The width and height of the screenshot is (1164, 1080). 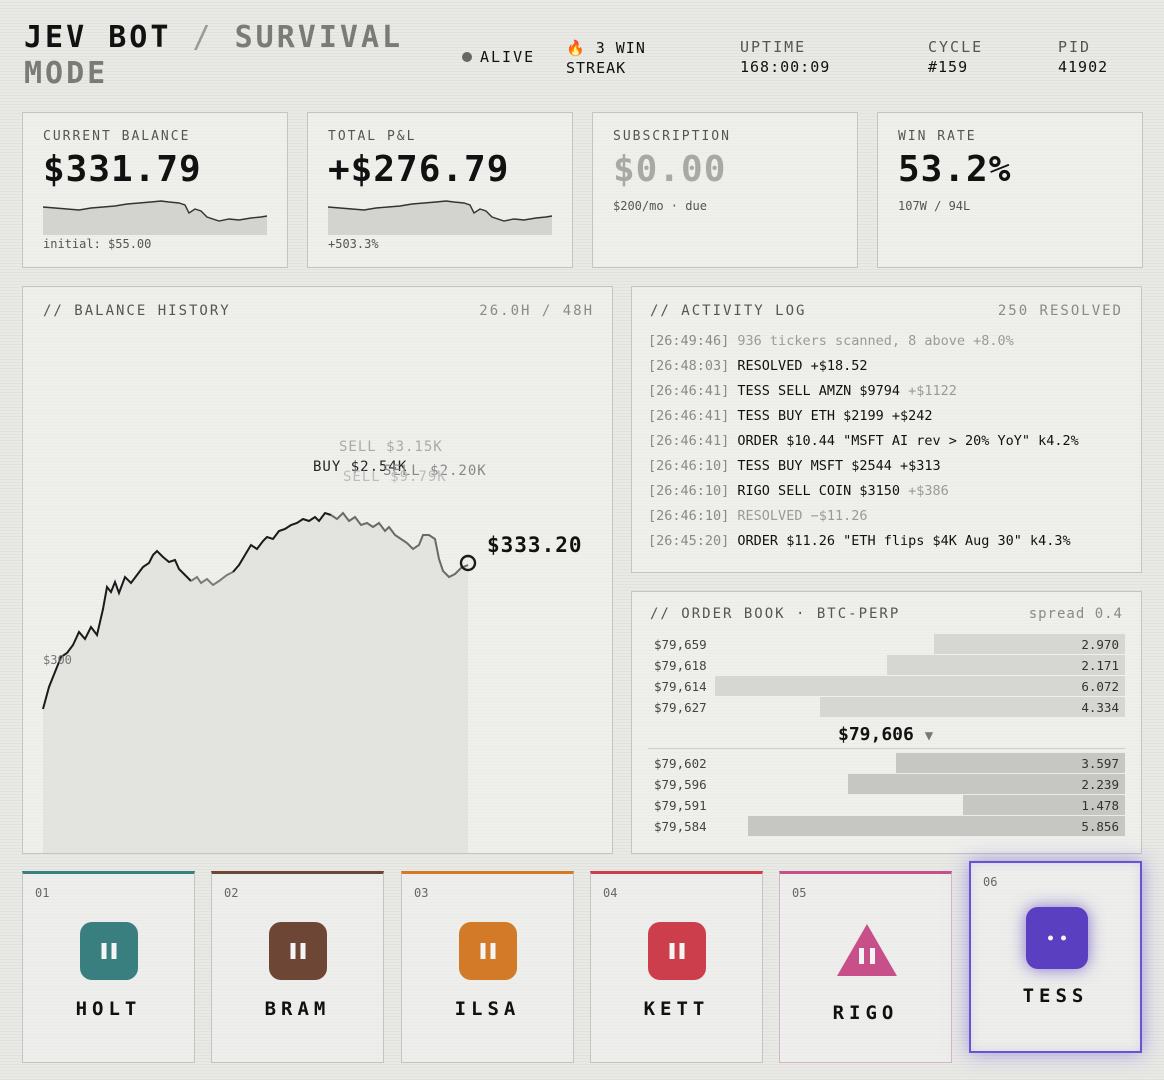 What do you see at coordinates (799, 893) in the screenshot?
I see `agent-number: 05` at bounding box center [799, 893].